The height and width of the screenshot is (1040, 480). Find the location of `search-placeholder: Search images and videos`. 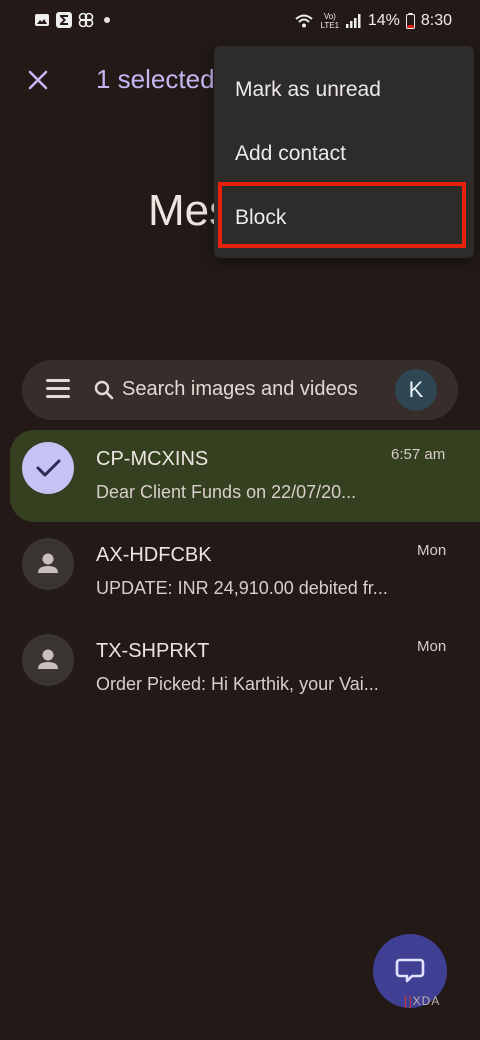

search-placeholder: Search images and videos is located at coordinates (240, 389).